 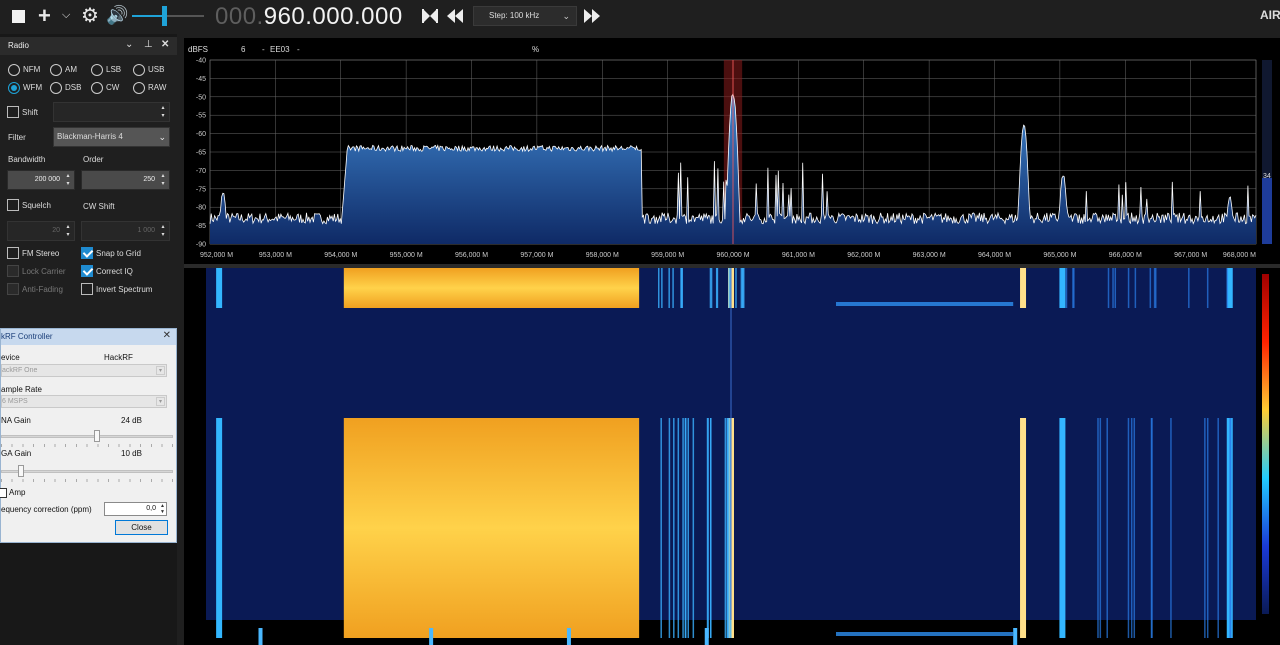 What do you see at coordinates (105, 89) in the screenshot?
I see `mode-radio-cw: CW` at bounding box center [105, 89].